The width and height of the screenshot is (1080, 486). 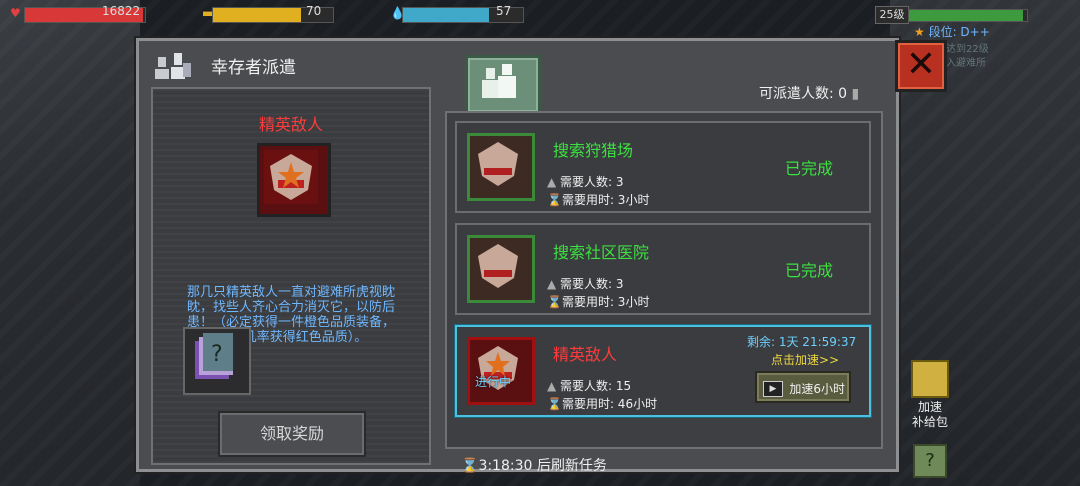 What do you see at coordinates (493, 382) in the screenshot?
I see `in-progress-label: 进行中` at bounding box center [493, 382].